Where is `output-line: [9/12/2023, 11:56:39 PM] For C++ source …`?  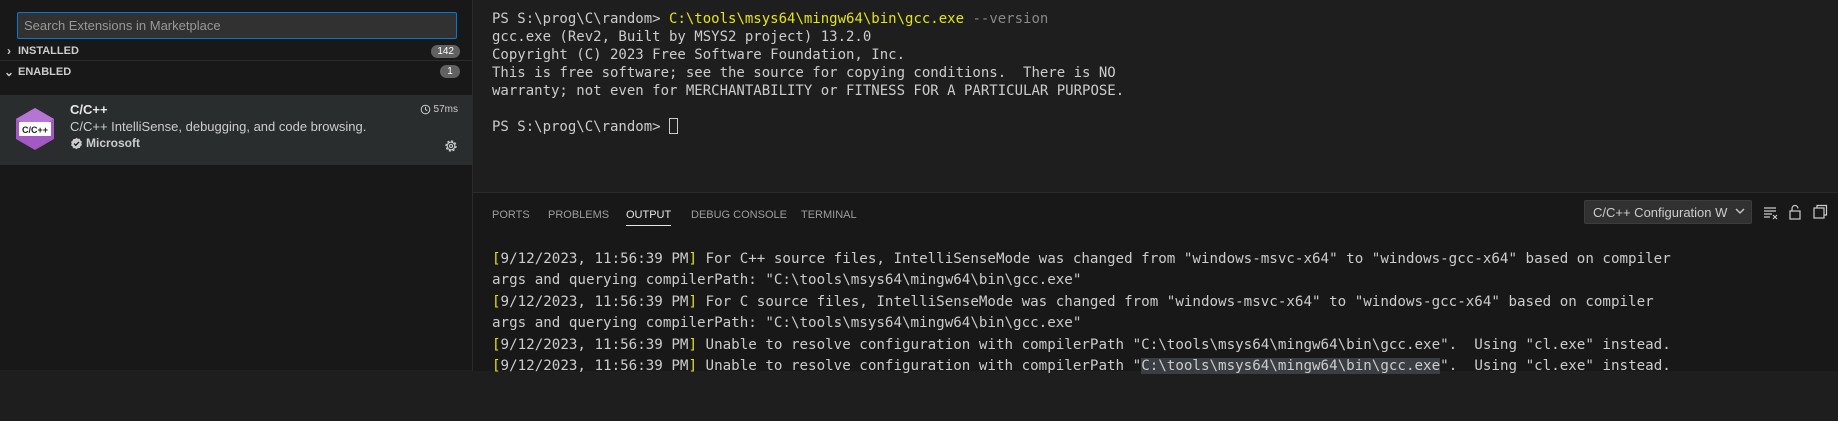
output-line: [9/12/2023, 11:56:39 PM] For C++ source … is located at coordinates (1081, 258).